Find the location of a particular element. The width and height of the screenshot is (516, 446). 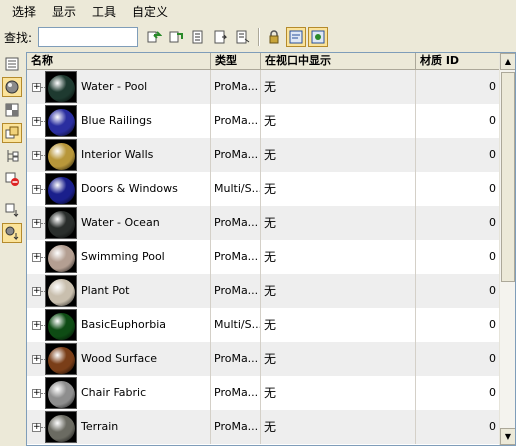

display-maps-icon is located at coordinates (12, 110).